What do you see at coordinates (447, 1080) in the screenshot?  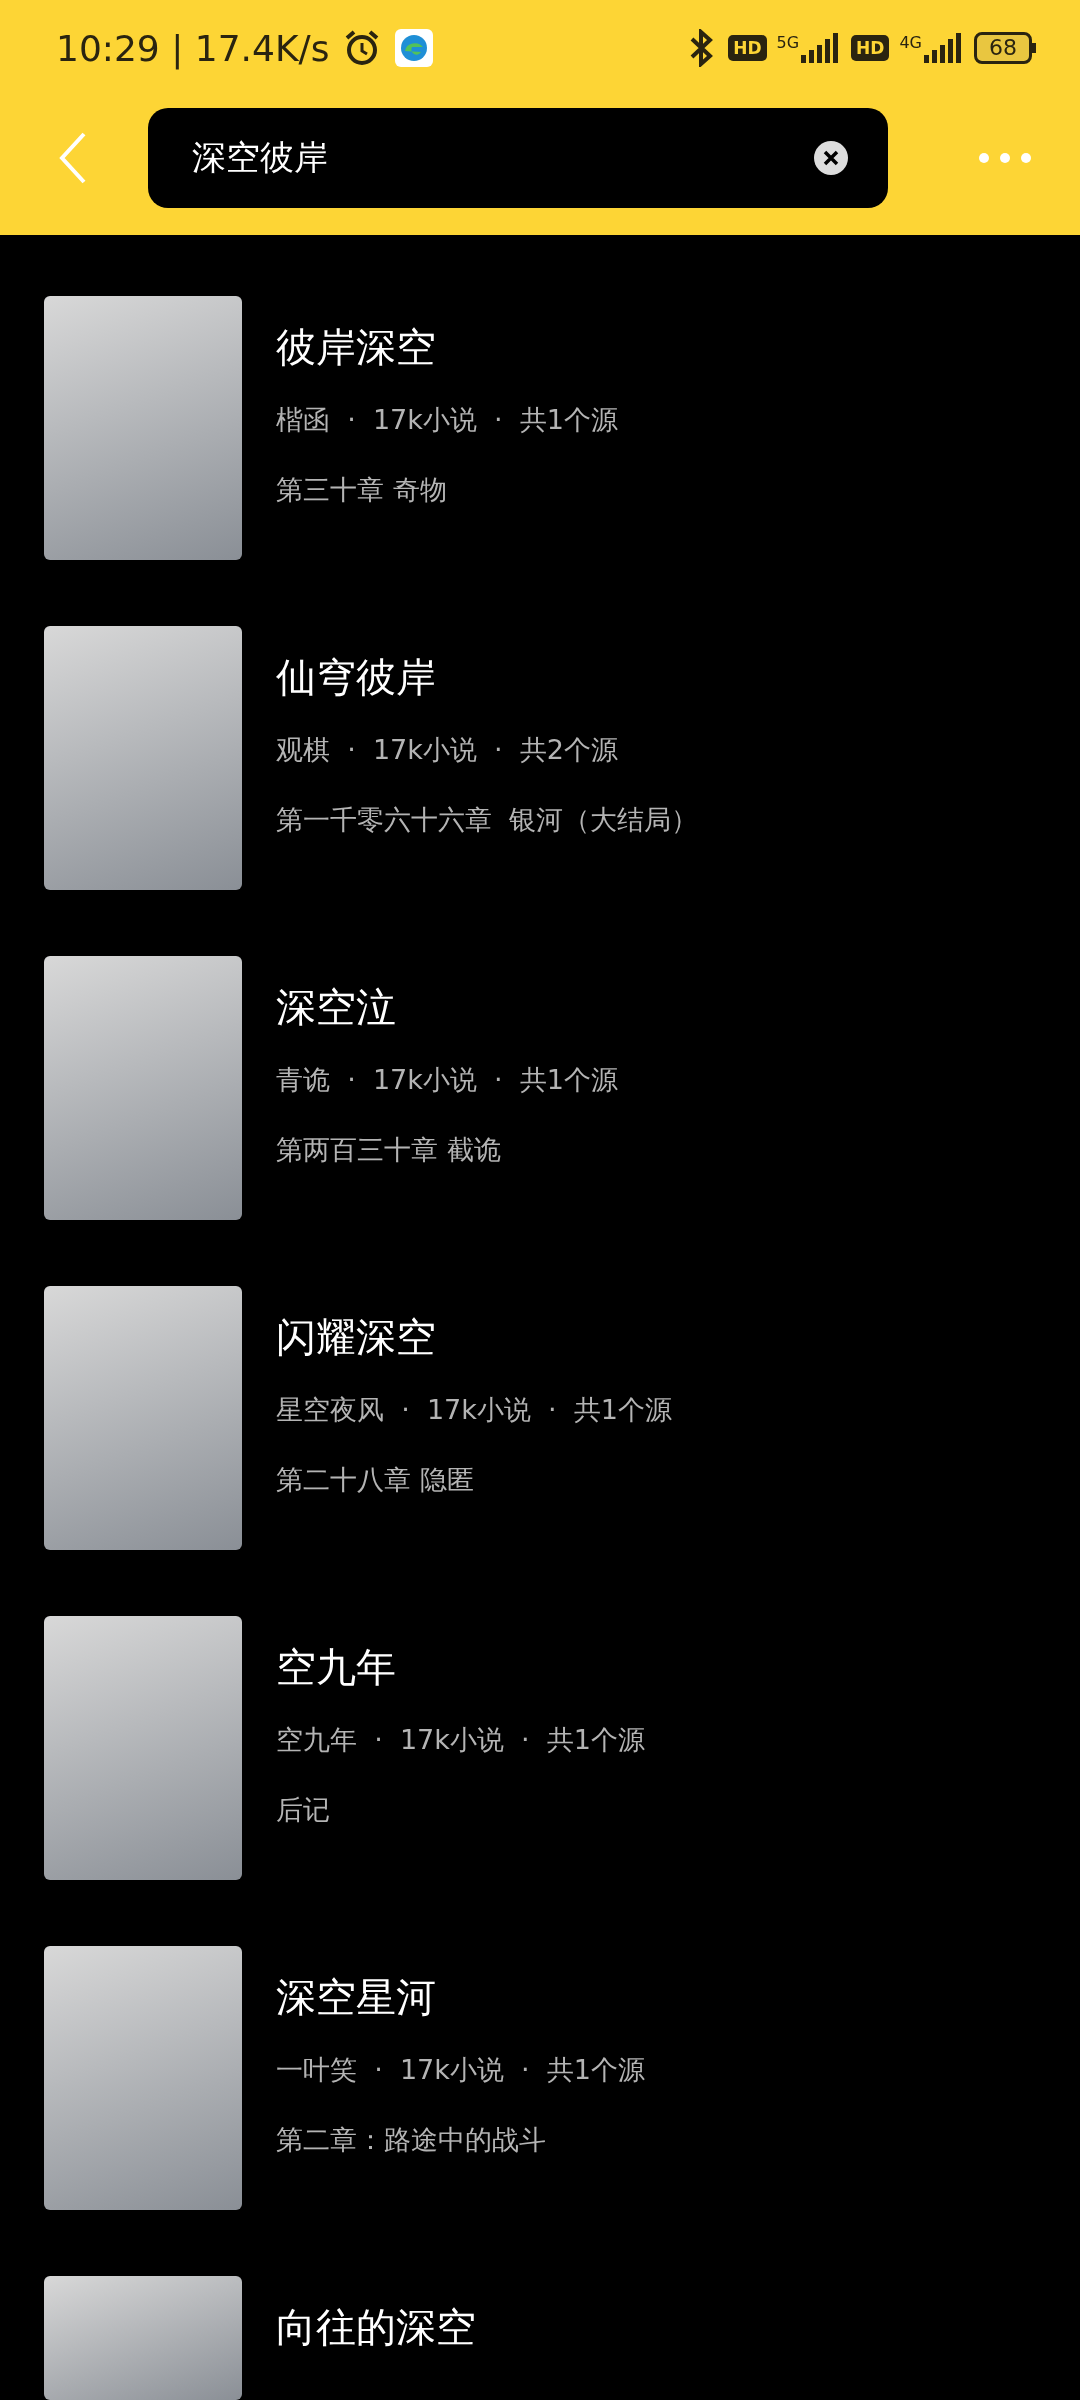 I see `book-meta: 青诡 · 17k小说 · 共1个源` at bounding box center [447, 1080].